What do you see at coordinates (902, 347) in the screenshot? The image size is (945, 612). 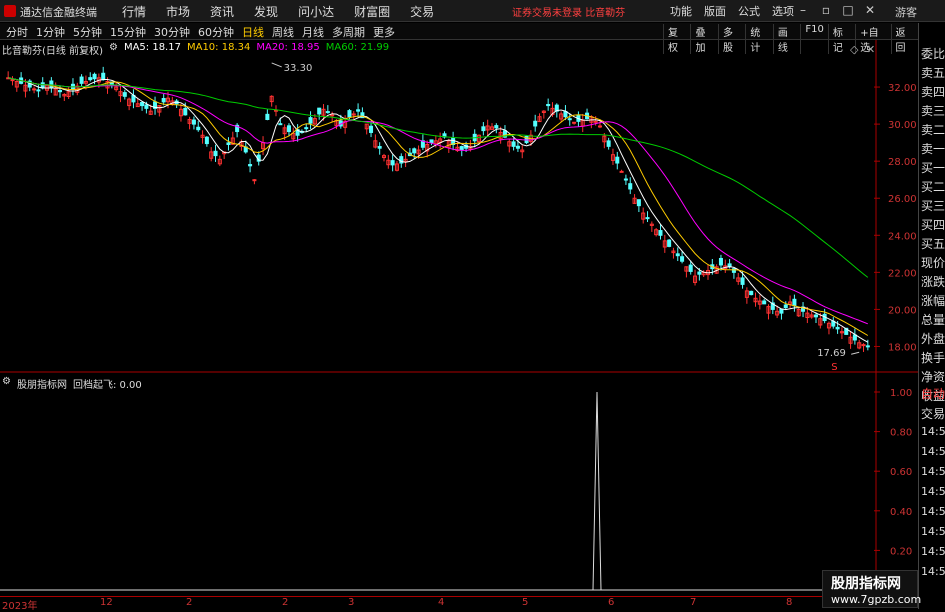 I see `y-tick-label: 18.00` at bounding box center [902, 347].